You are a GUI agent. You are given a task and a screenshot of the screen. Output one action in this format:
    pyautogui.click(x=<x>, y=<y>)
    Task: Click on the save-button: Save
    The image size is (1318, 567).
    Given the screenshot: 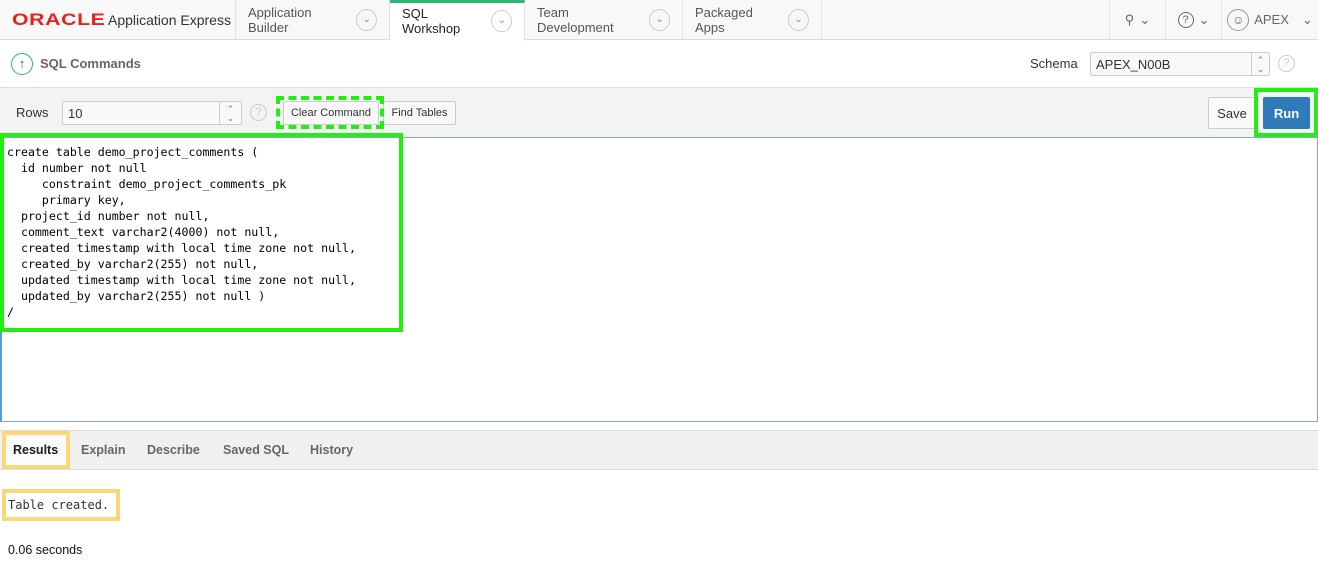 What is the action you would take?
    pyautogui.click(x=1232, y=113)
    